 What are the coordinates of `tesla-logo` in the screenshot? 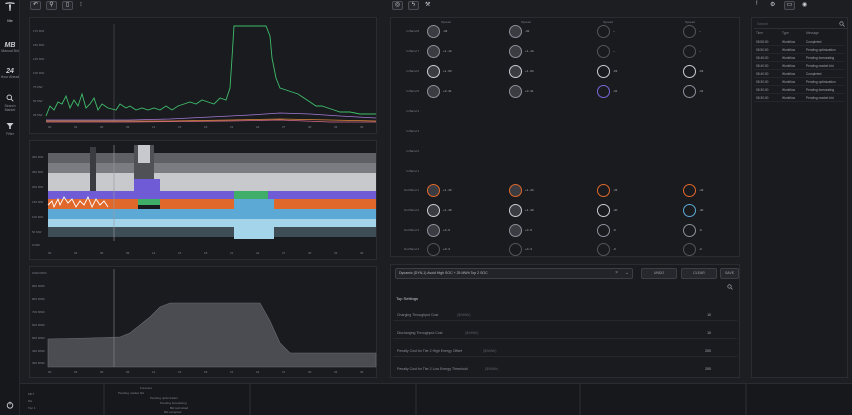 It's located at (10, 8).